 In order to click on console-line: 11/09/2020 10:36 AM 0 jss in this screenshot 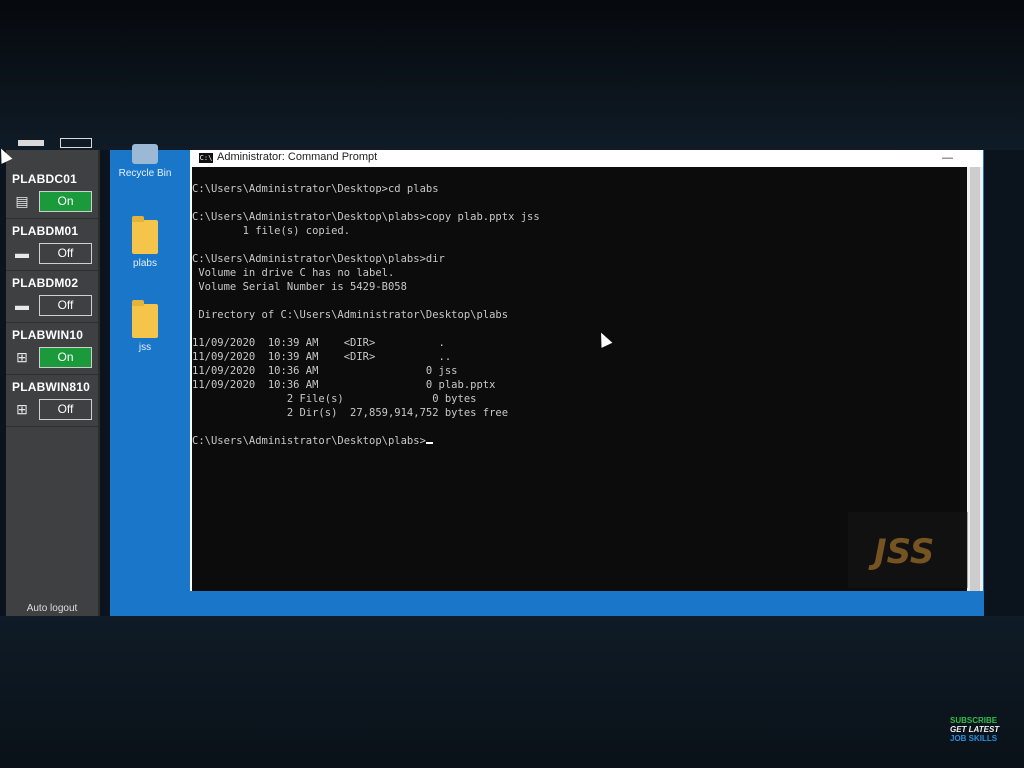, I will do `click(325, 371)`.